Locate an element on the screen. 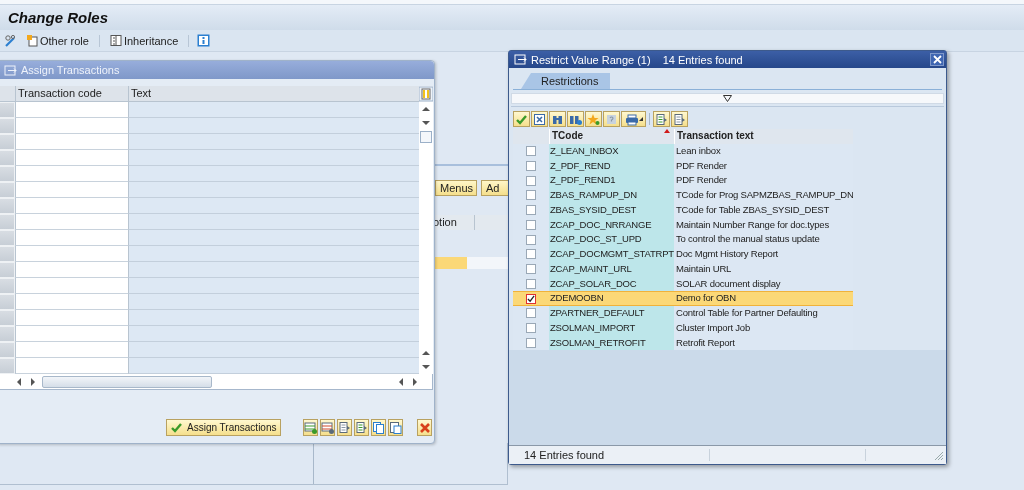 The width and height of the screenshot is (1024, 490). printer-icon is located at coordinates (631, 119).